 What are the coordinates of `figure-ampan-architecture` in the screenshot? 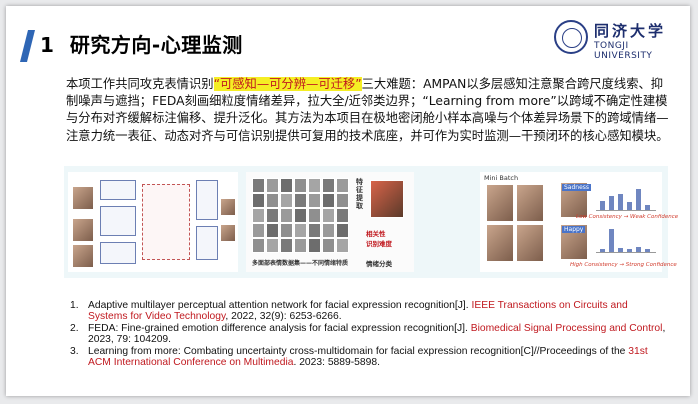 It's located at (153, 222).